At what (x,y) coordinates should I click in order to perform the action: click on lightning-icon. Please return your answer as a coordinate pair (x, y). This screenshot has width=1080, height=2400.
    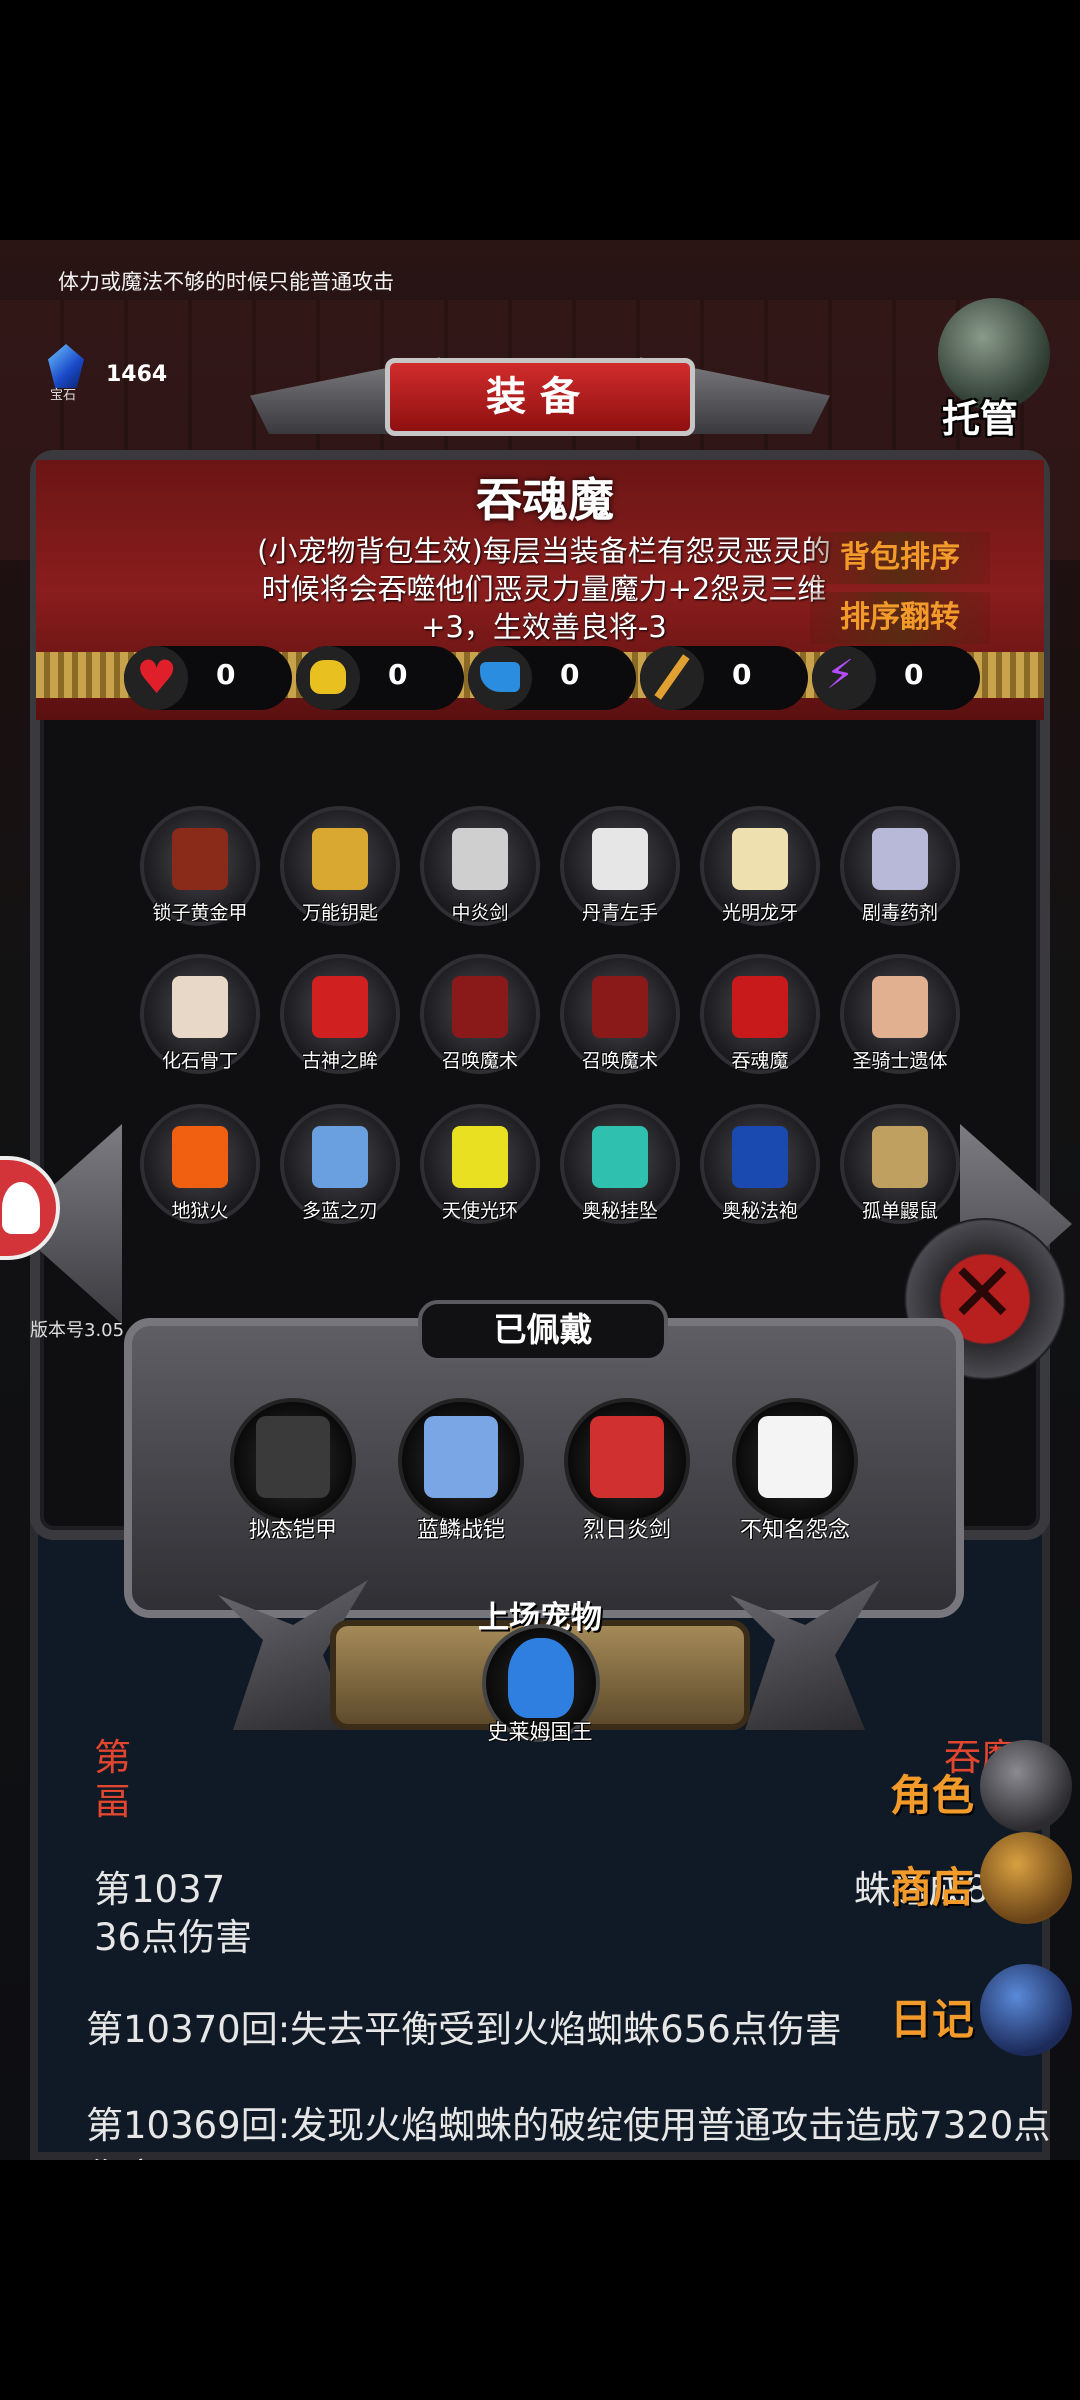
    Looking at the image, I should click on (844, 678).